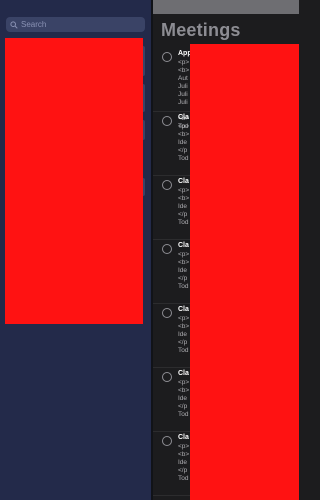 The height and width of the screenshot is (500, 320). I want to click on search-field, so click(75, 24).